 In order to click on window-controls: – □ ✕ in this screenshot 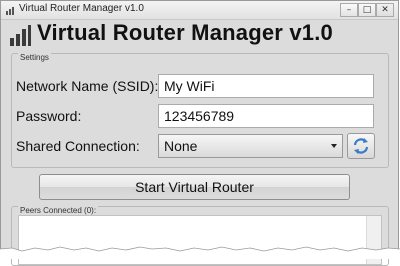, I will do `click(367, 10)`.